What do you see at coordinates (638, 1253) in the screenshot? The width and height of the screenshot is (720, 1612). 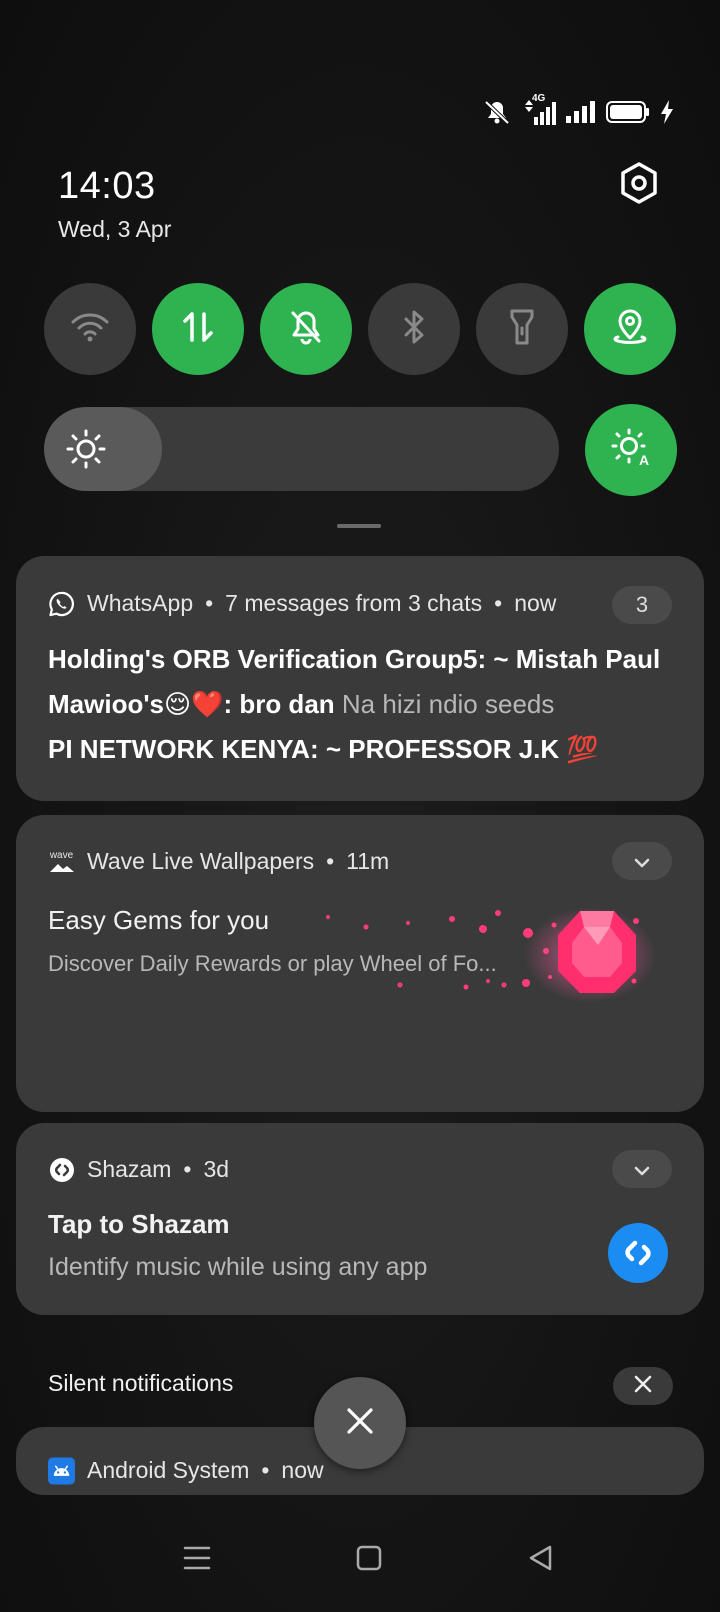 I see `shazam-logo` at bounding box center [638, 1253].